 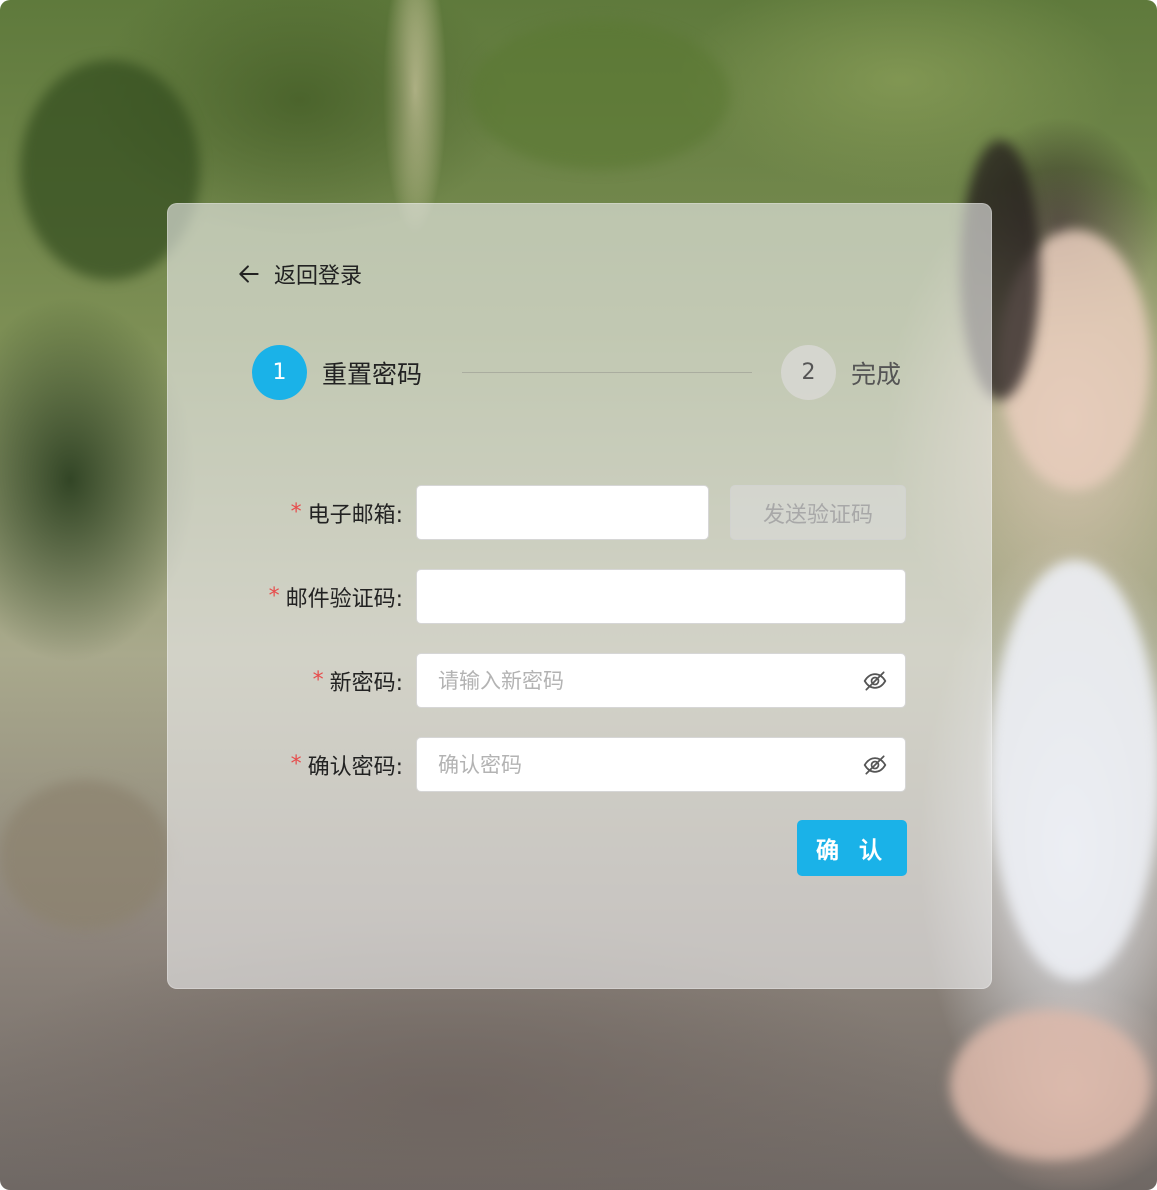 What do you see at coordinates (355, 515) in the screenshot?
I see `email-label-text: 电子邮箱:` at bounding box center [355, 515].